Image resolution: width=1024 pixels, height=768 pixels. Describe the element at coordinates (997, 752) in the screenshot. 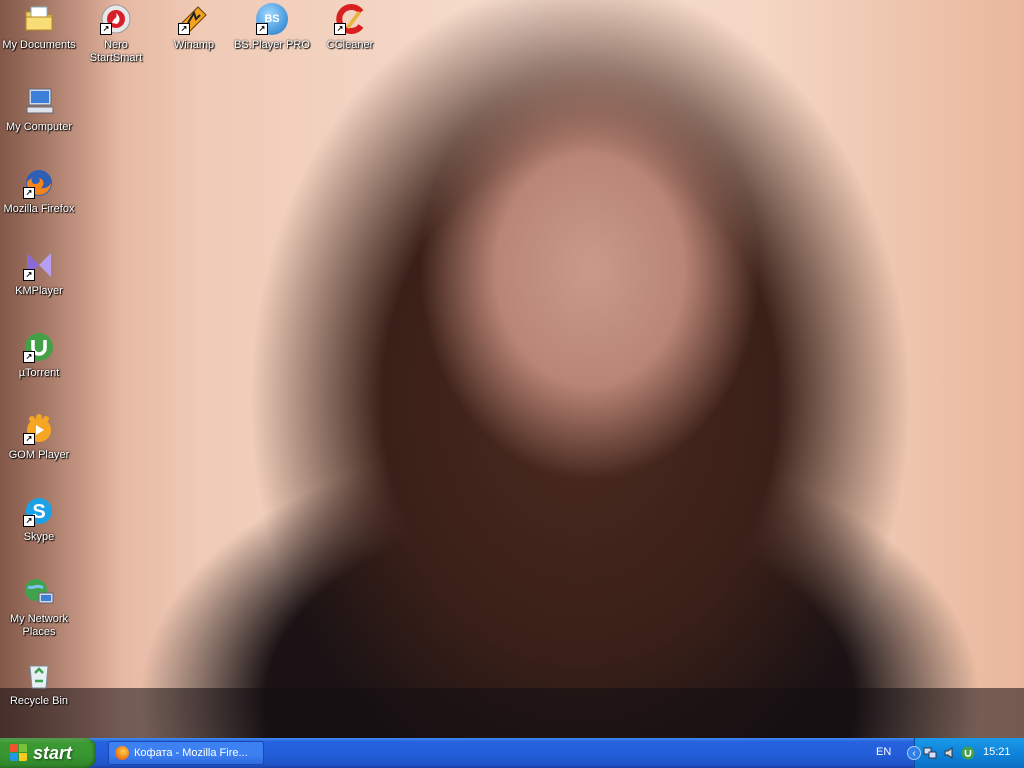

I see `clock: 15:21` at that location.